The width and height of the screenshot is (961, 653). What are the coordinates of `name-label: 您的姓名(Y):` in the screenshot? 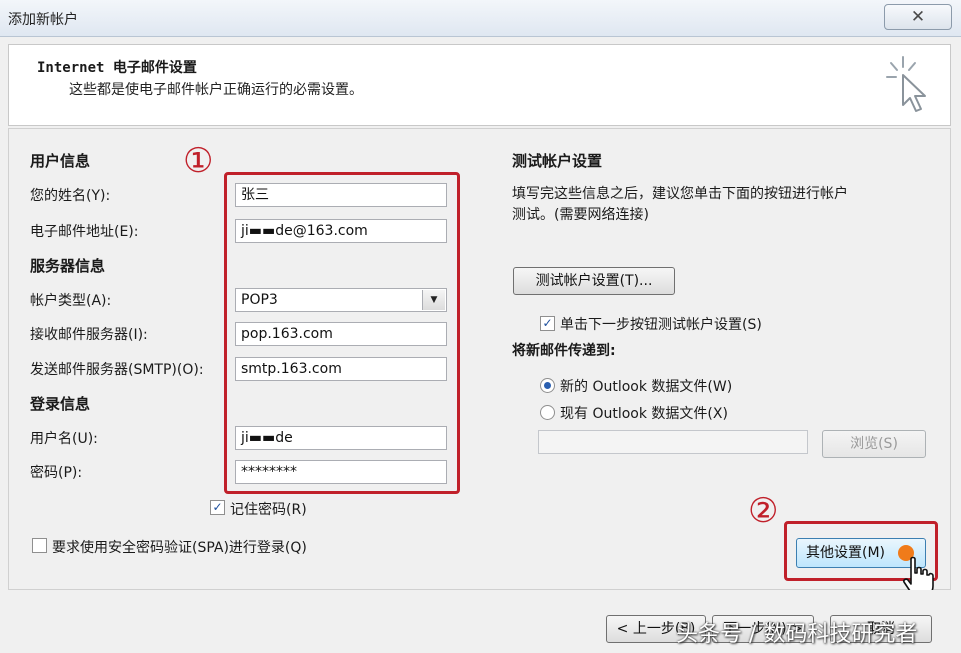 It's located at (70, 196).